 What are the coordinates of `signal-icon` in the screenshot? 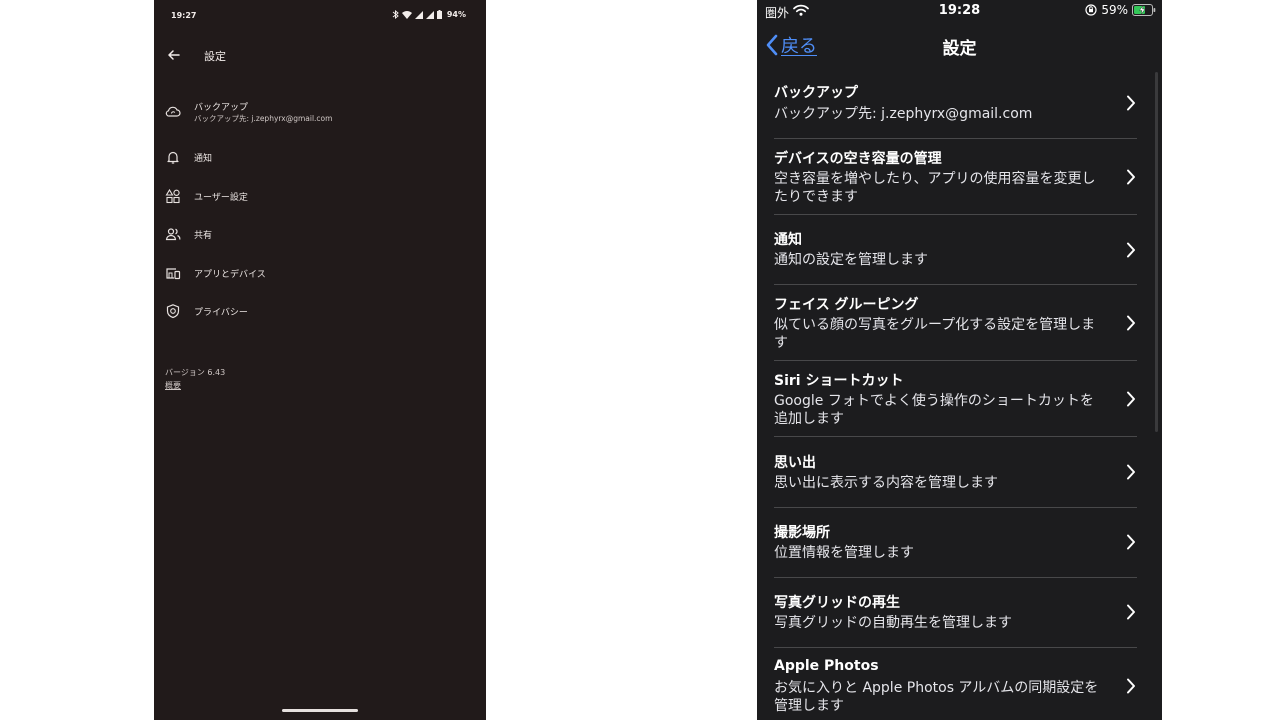 It's located at (418, 14).